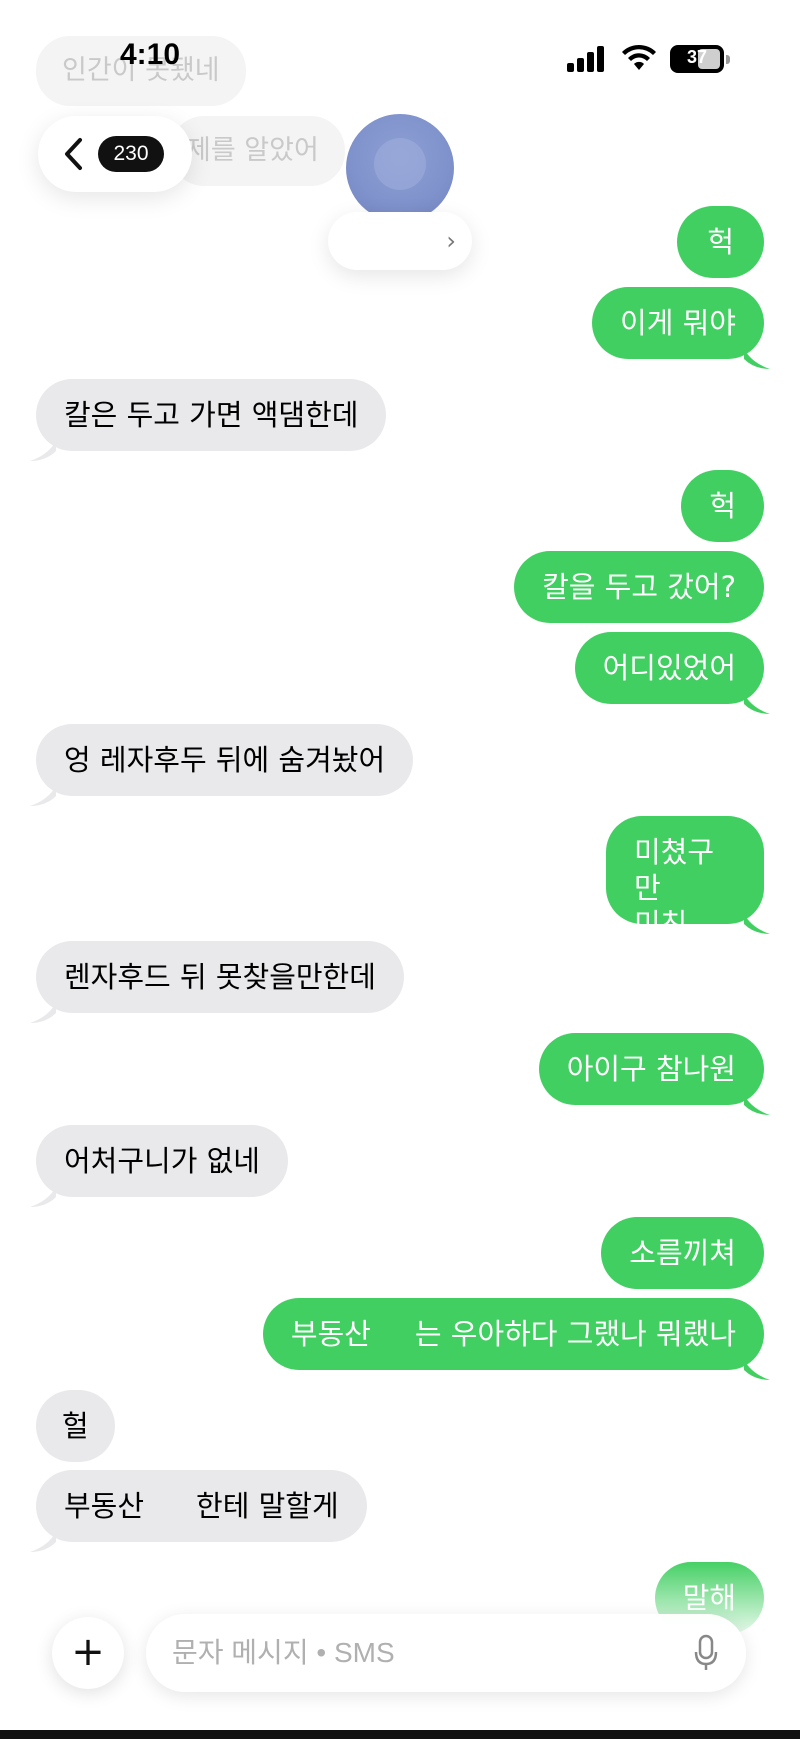 This screenshot has height=1739, width=800. Describe the element at coordinates (706, 1653) in the screenshot. I see `microphone-icon` at that location.